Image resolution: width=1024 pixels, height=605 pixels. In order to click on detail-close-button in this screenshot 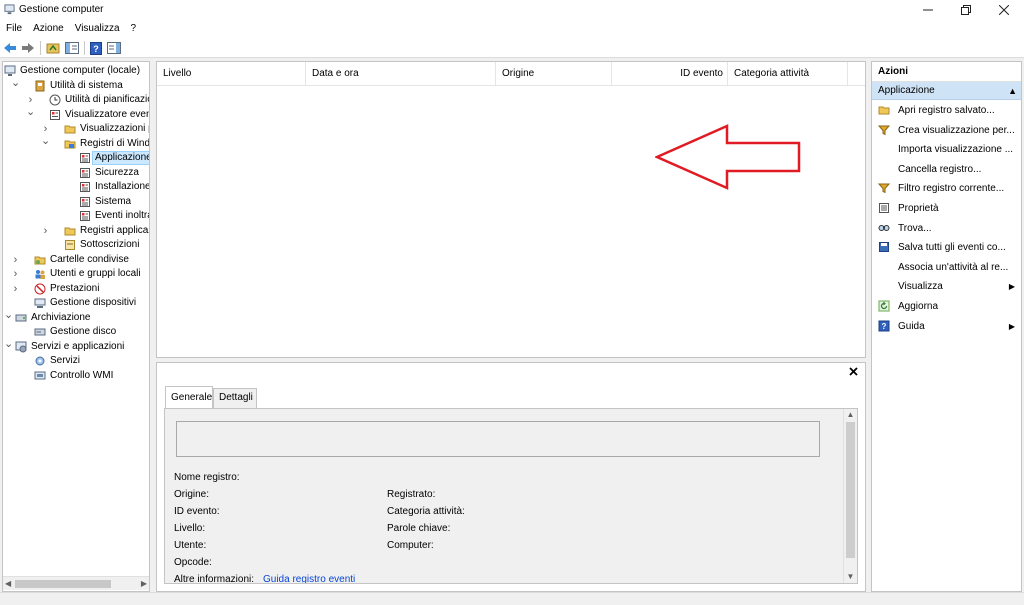, I will do `click(853, 372)`.